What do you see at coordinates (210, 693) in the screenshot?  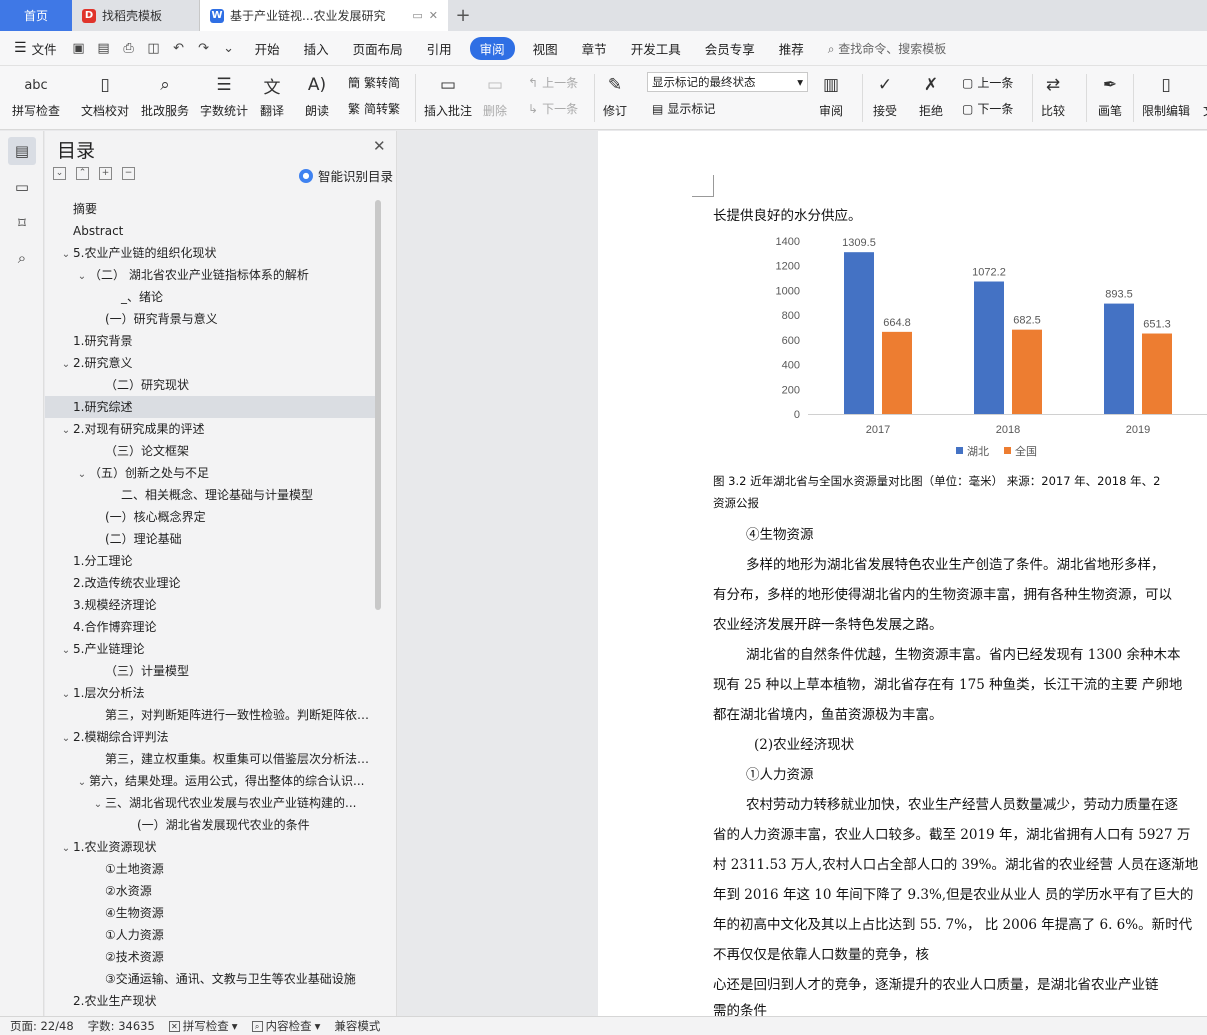 I see `toc-item: ⌄ 1.层次分析法` at bounding box center [210, 693].